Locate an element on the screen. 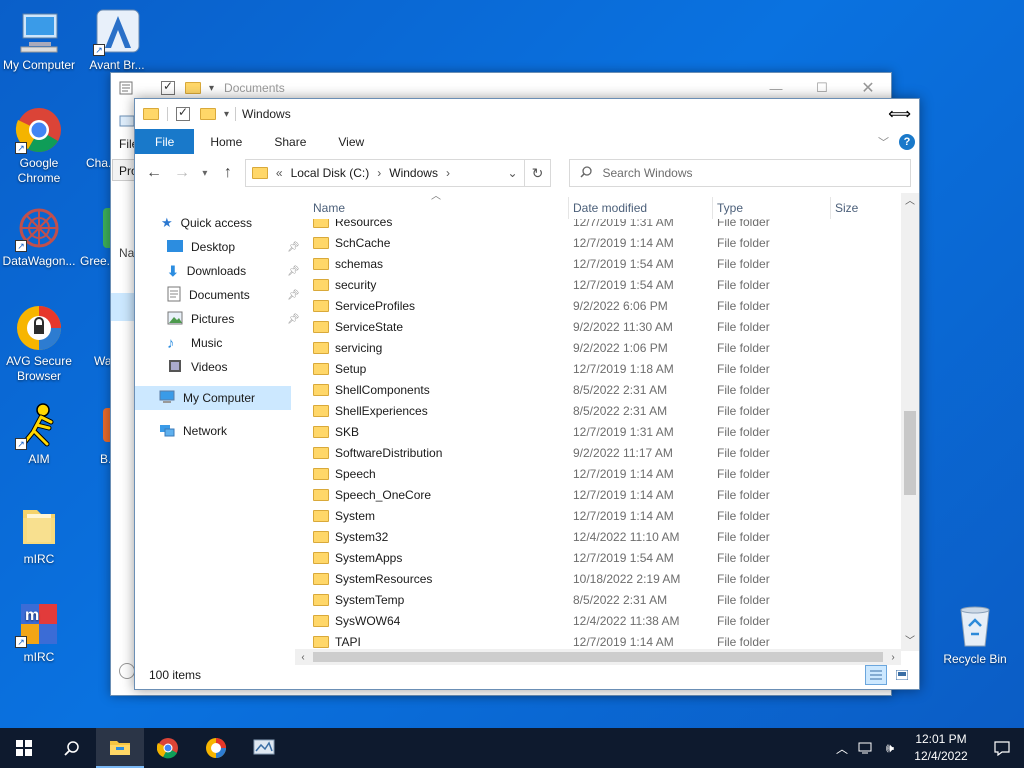  scroll-thumb is located at coordinates (910, 453).